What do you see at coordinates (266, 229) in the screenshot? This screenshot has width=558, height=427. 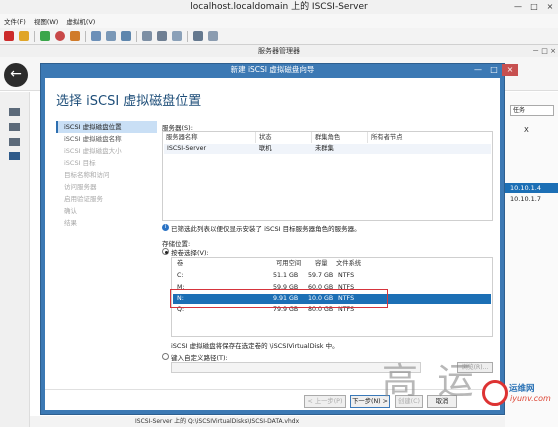 I see `filter-info-text: 已筛选此列表以便仅显示安装了 iSCSI 目标服务器角色的服务器。` at bounding box center [266, 229].